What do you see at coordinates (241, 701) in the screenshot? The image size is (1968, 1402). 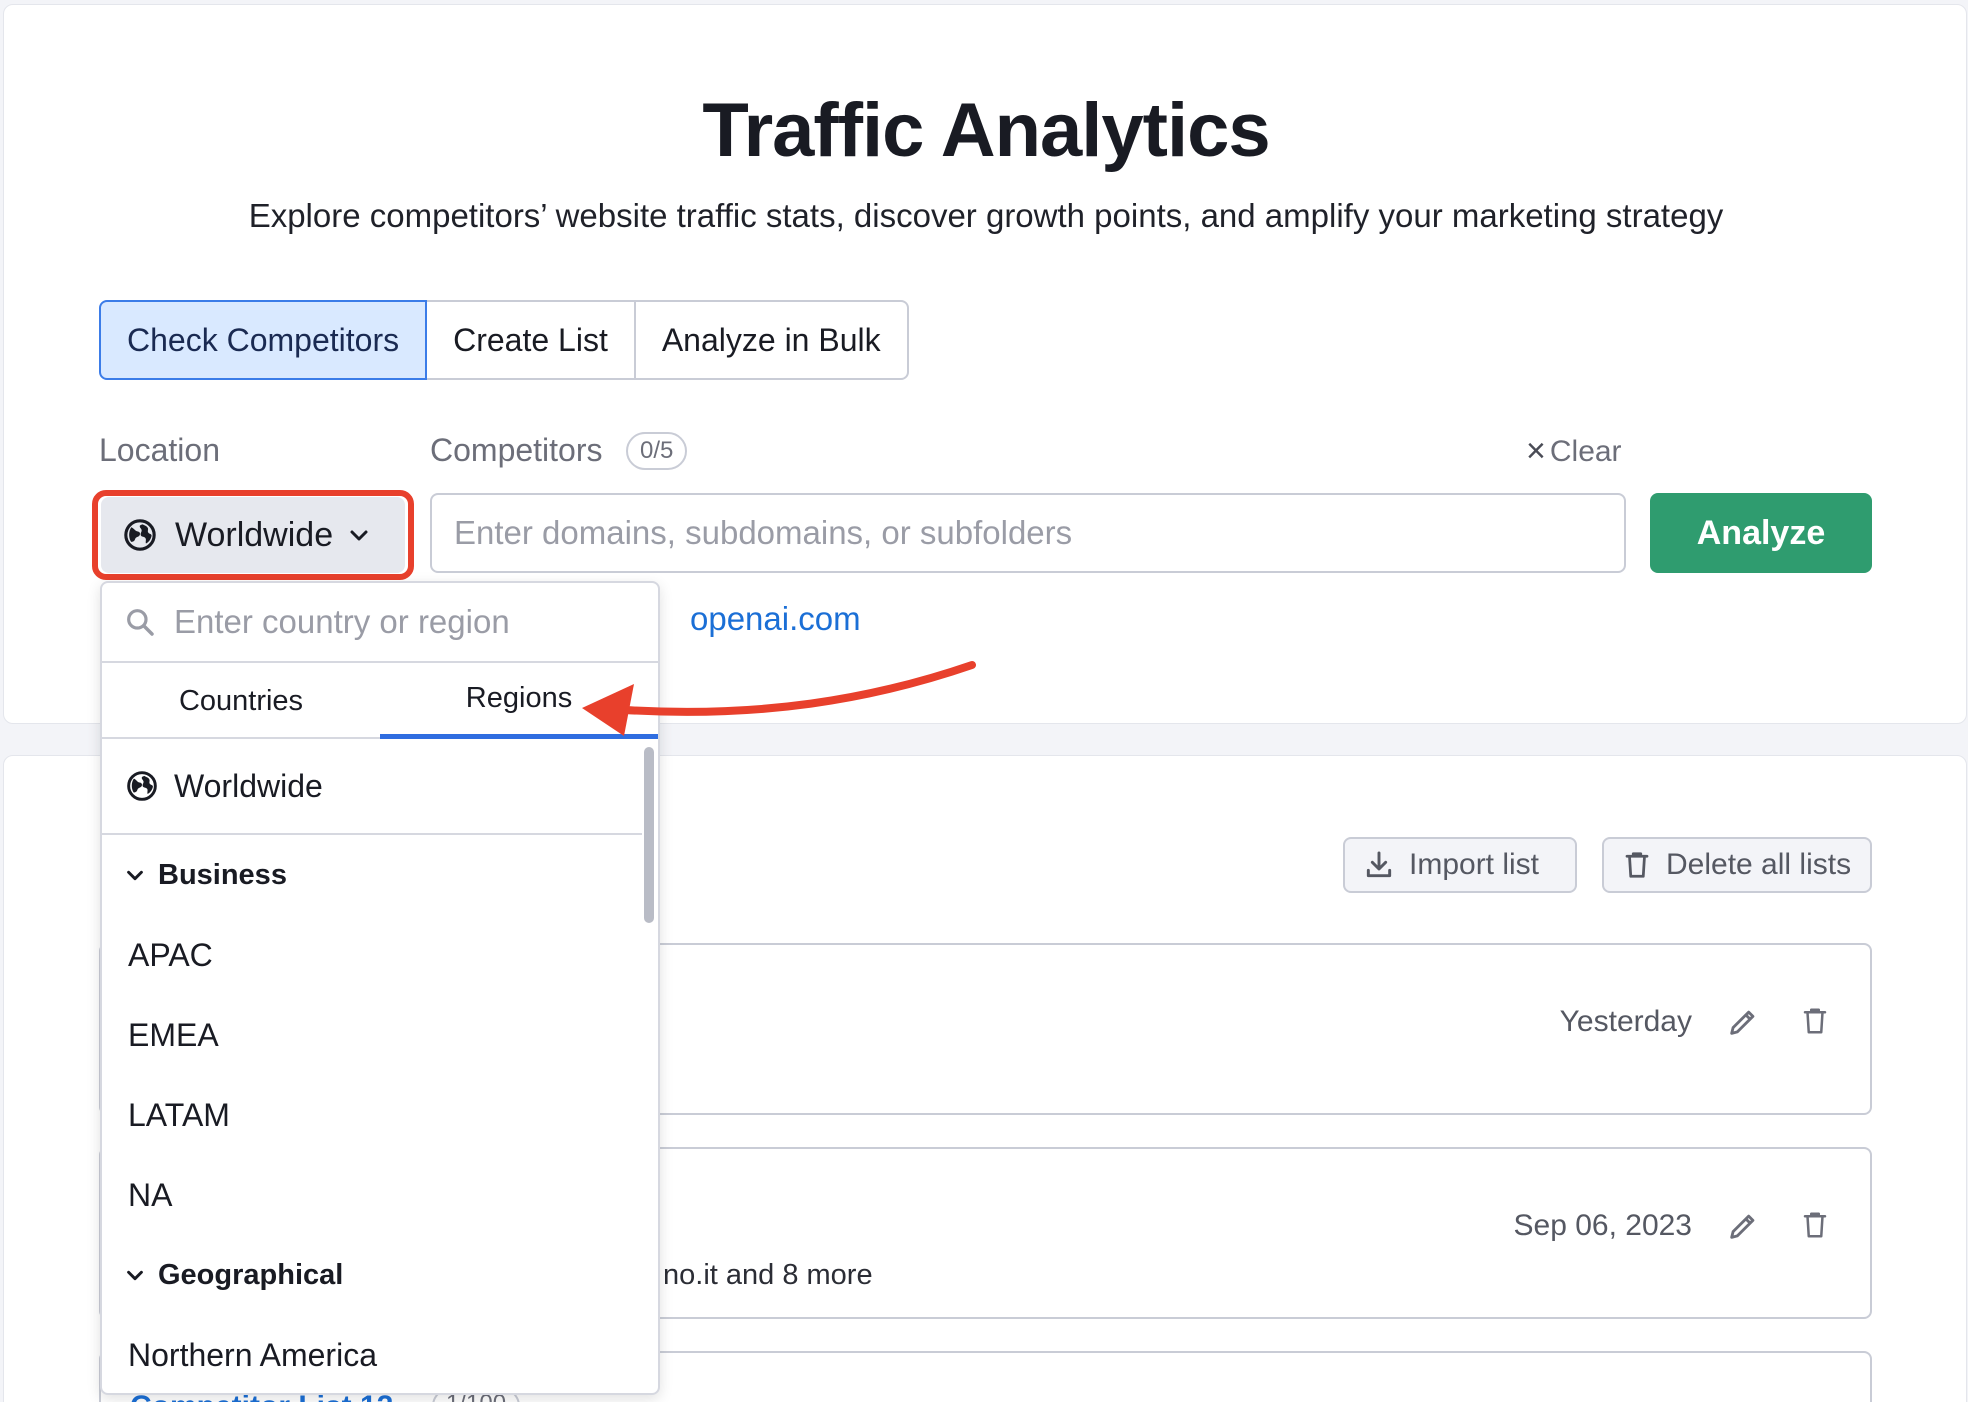 I see `tab-countries: Countries` at bounding box center [241, 701].